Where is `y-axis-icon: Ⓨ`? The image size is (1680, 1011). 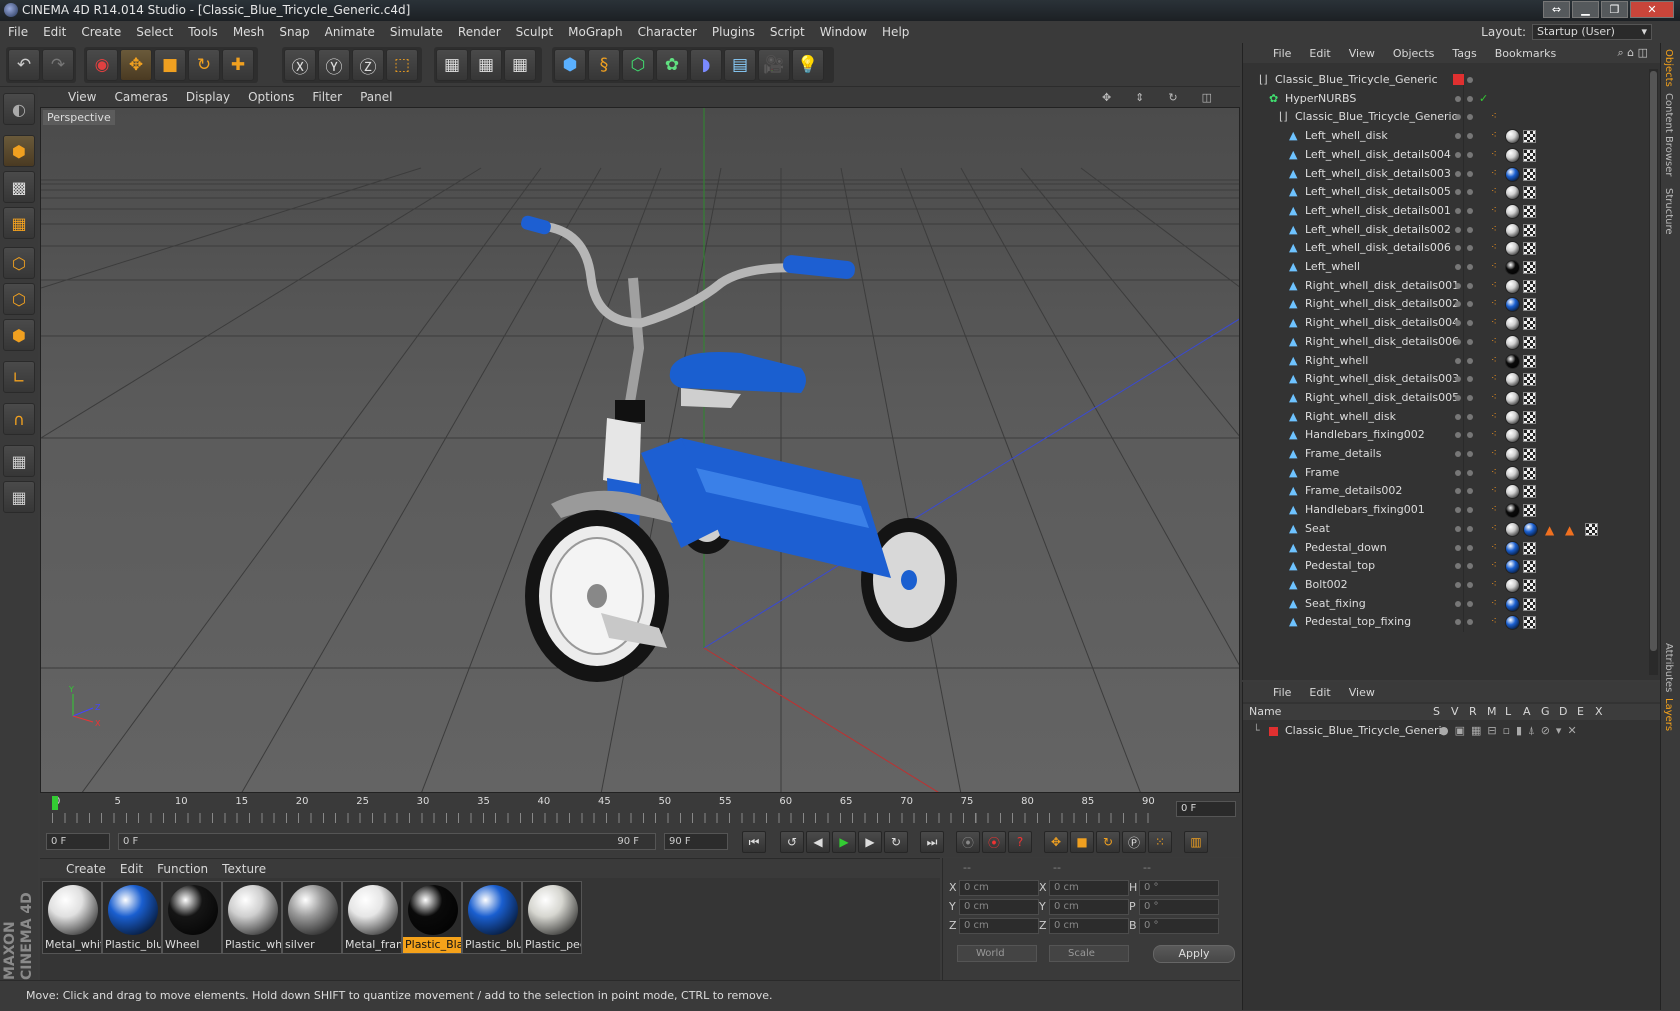
y-axis-icon: Ⓨ is located at coordinates (334, 65).